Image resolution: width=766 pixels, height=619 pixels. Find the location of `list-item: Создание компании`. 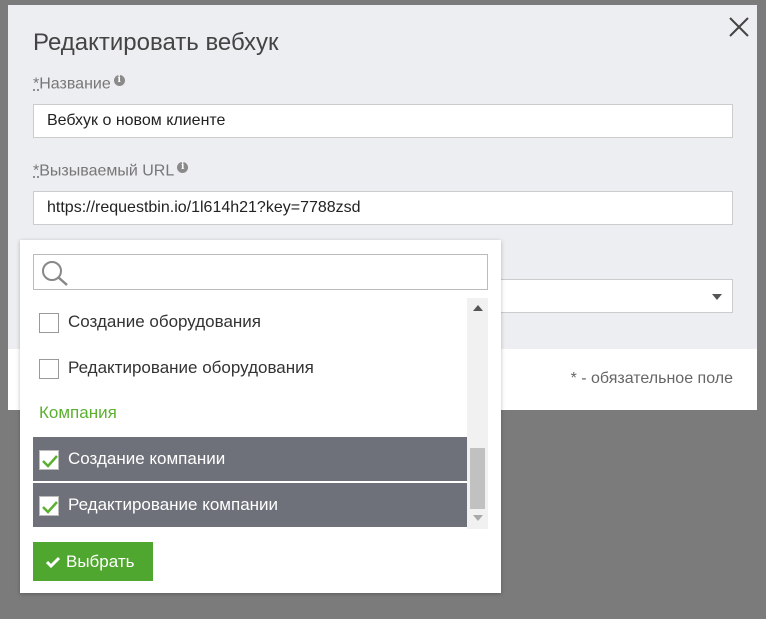

list-item: Создание компании is located at coordinates (250, 459).